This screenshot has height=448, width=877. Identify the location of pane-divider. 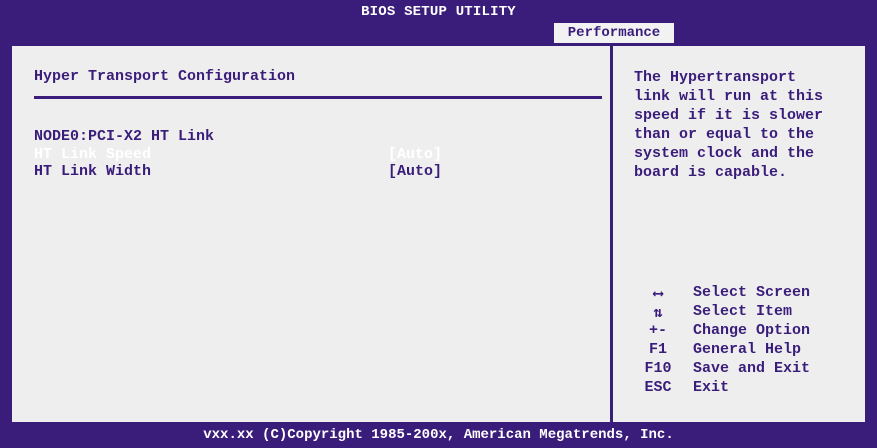
(611, 234).